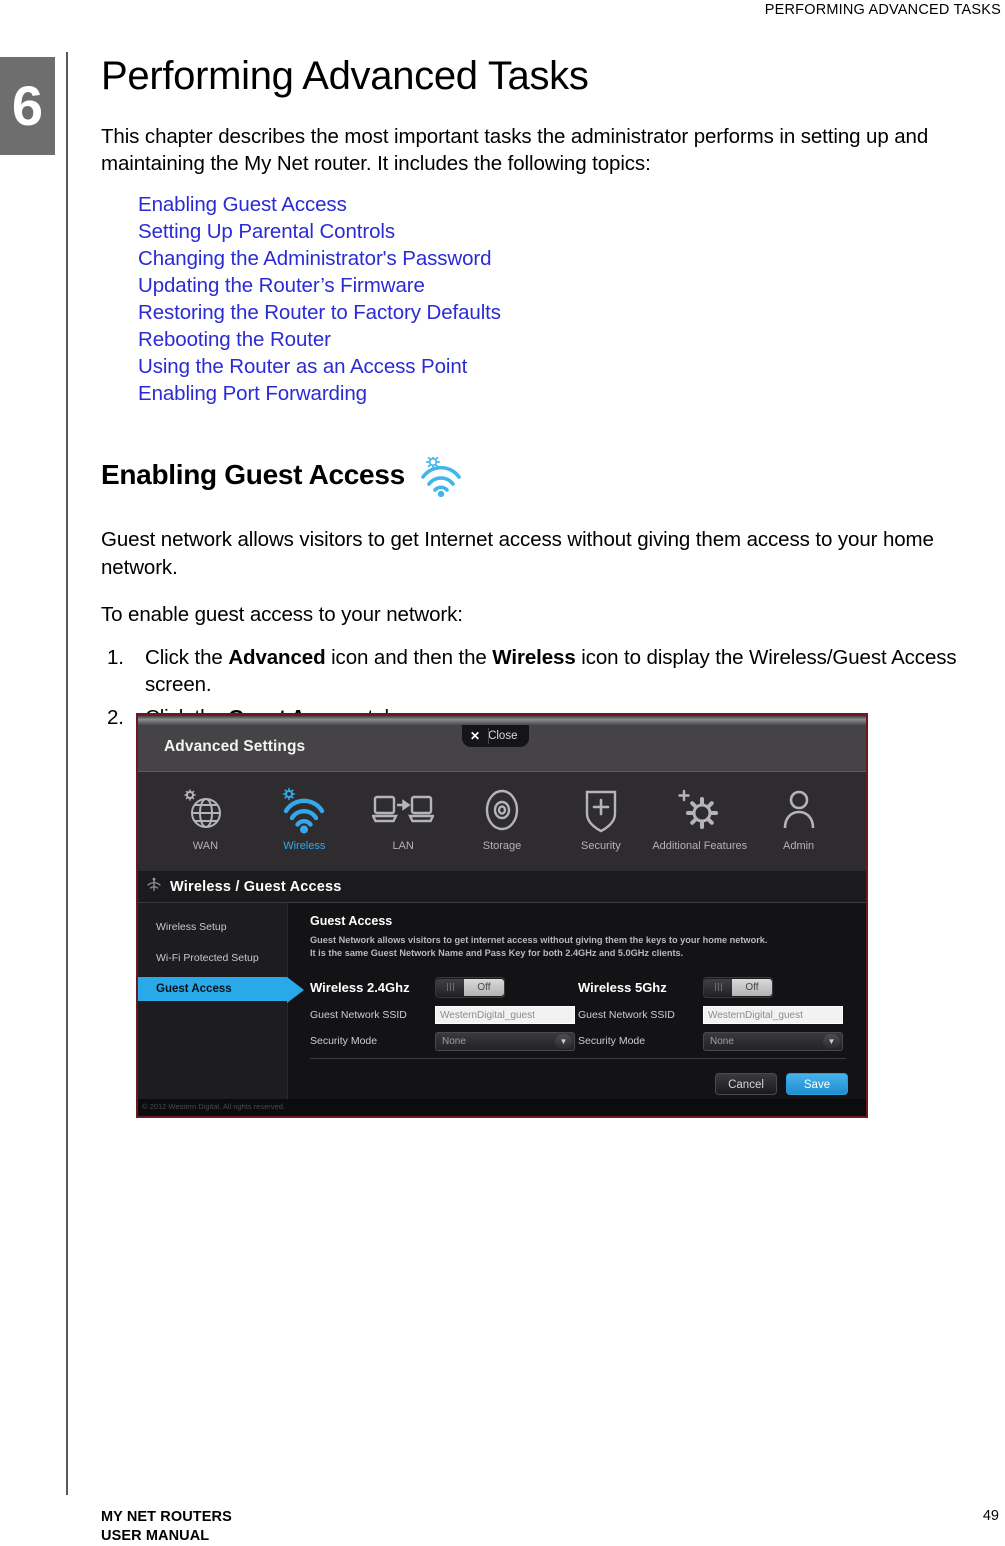 This screenshot has width=1005, height=1546. What do you see at coordinates (166, 1517) in the screenshot?
I see `manual-name: MY NET ROUTERS` at bounding box center [166, 1517].